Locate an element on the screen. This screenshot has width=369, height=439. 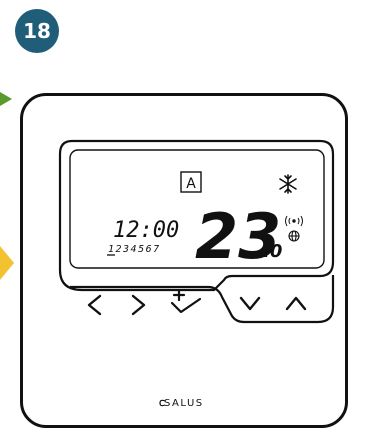
confirm-check-button is located at coordinates (186, 301).